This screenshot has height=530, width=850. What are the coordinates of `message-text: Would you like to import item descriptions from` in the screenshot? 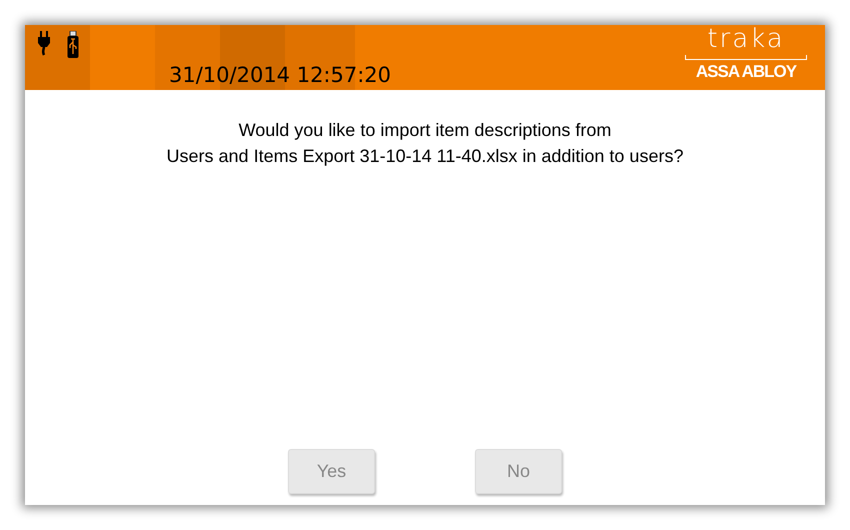 It's located at (425, 130).